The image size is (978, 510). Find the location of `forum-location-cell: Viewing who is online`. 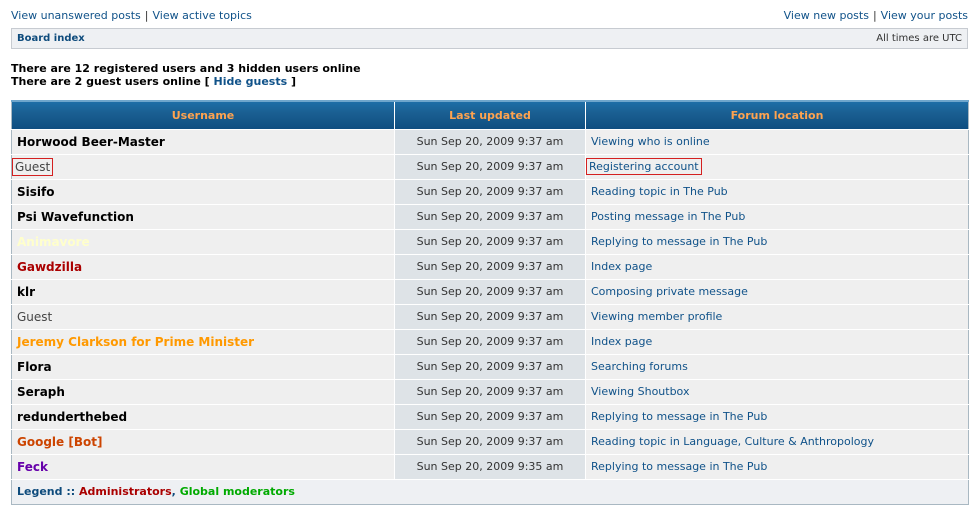

forum-location-cell: Viewing who is online is located at coordinates (777, 141).